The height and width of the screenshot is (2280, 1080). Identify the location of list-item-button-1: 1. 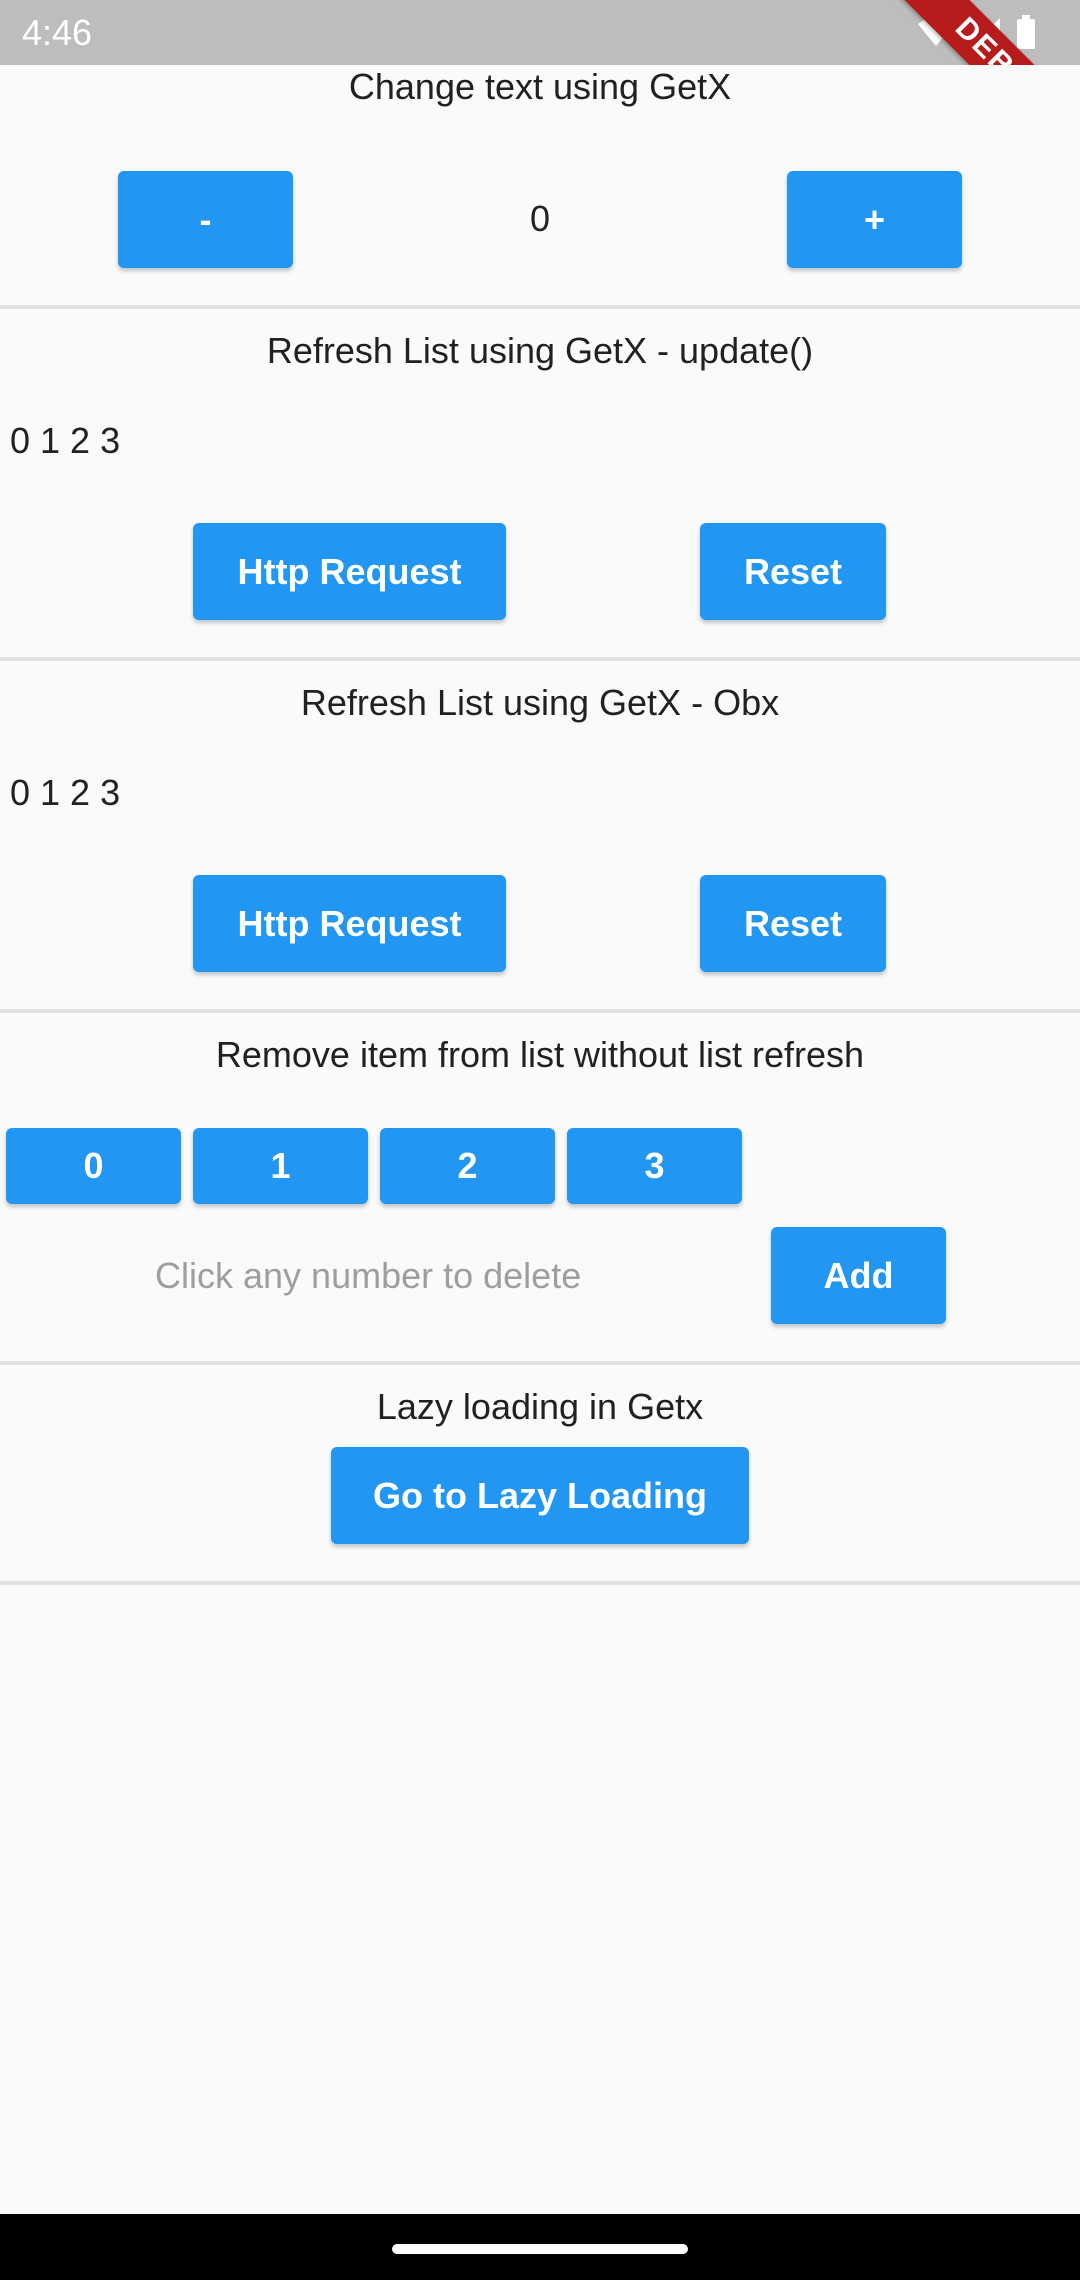
(280, 1166).